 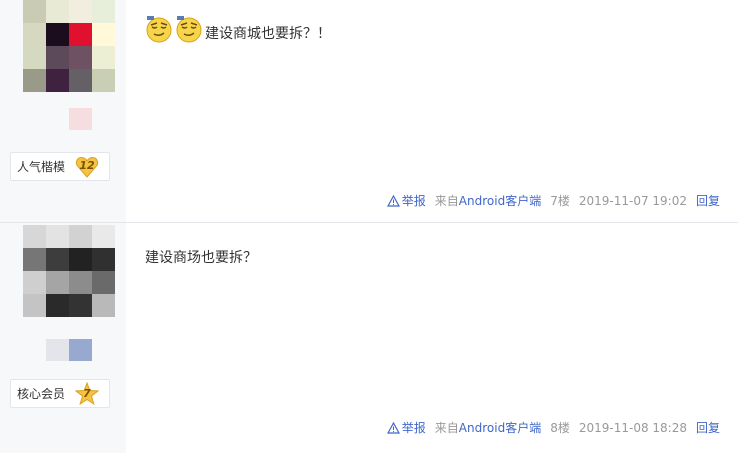 I want to click on post-content: 建设商城也要拆？！, so click(x=238, y=29).